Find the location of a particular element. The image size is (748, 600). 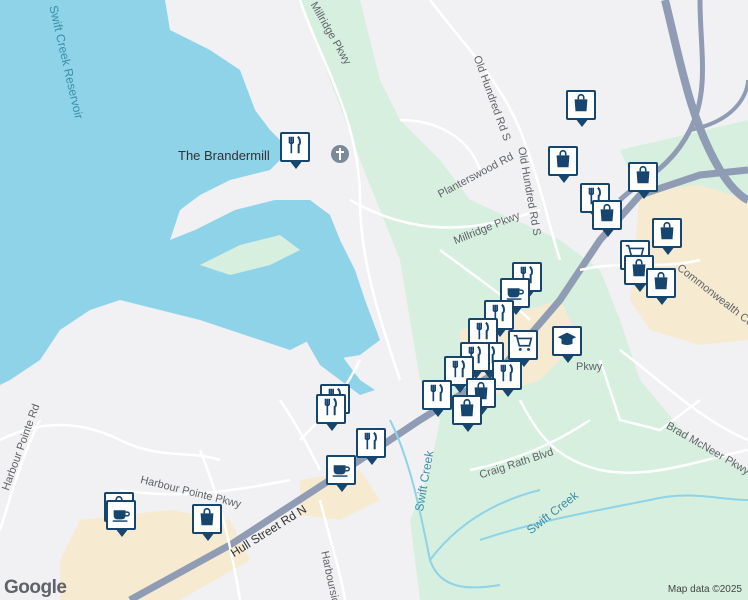

shopping-cart-icon is located at coordinates (523, 345).